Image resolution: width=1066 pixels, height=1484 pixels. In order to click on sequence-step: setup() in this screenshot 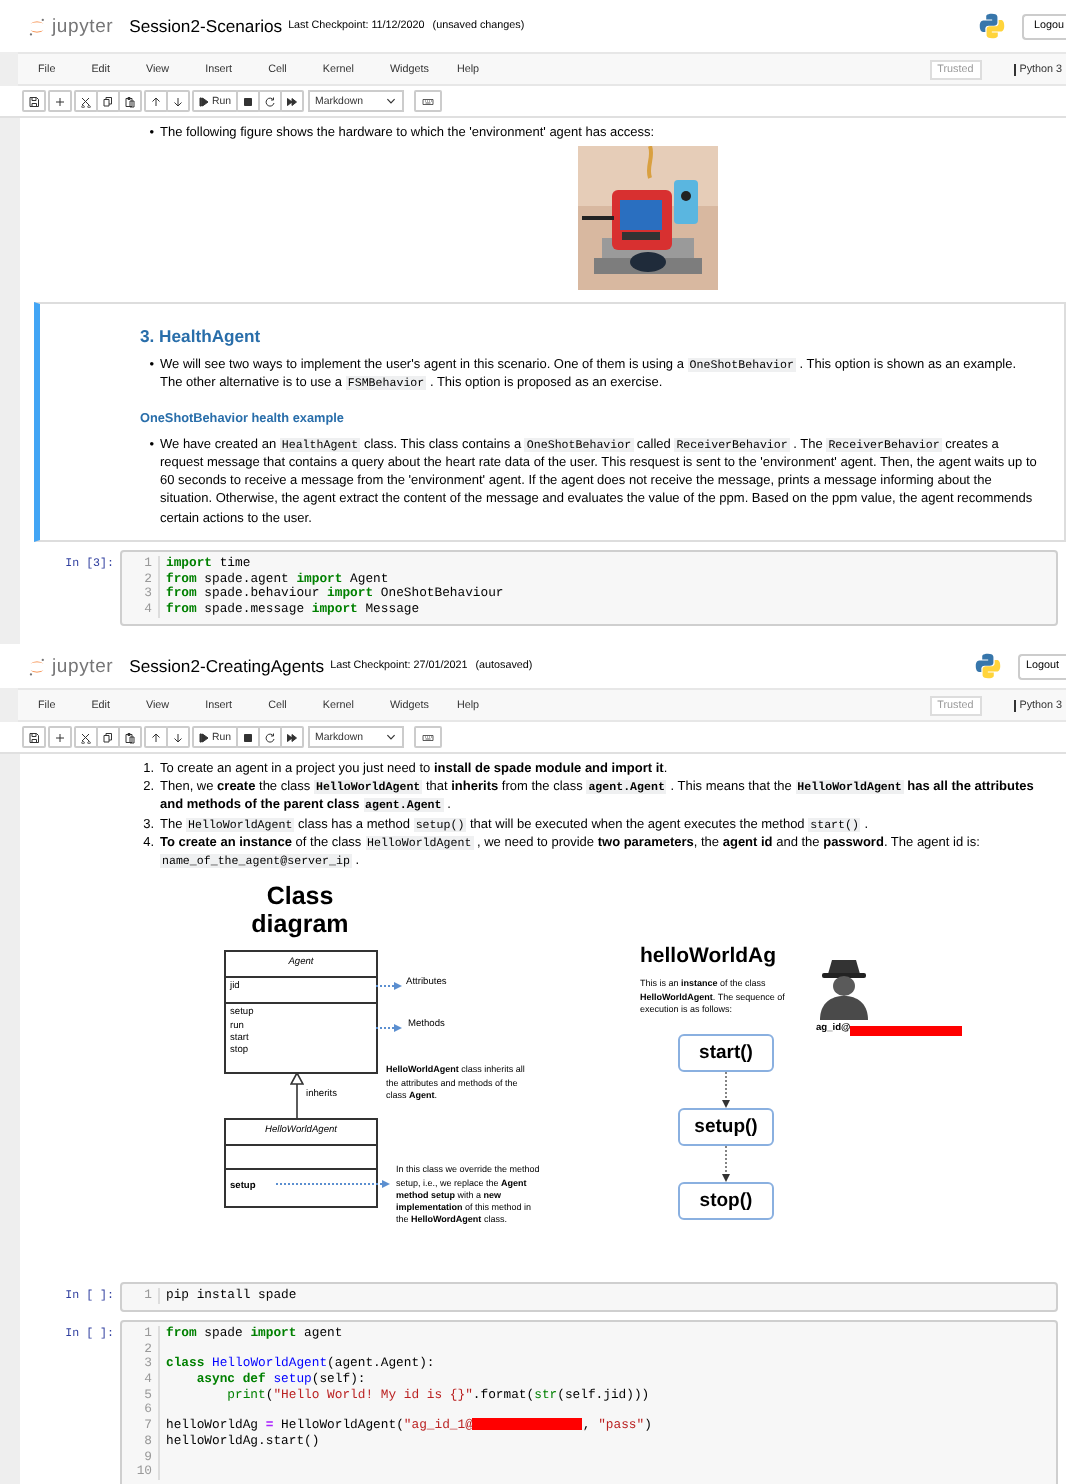, I will do `click(726, 1127)`.